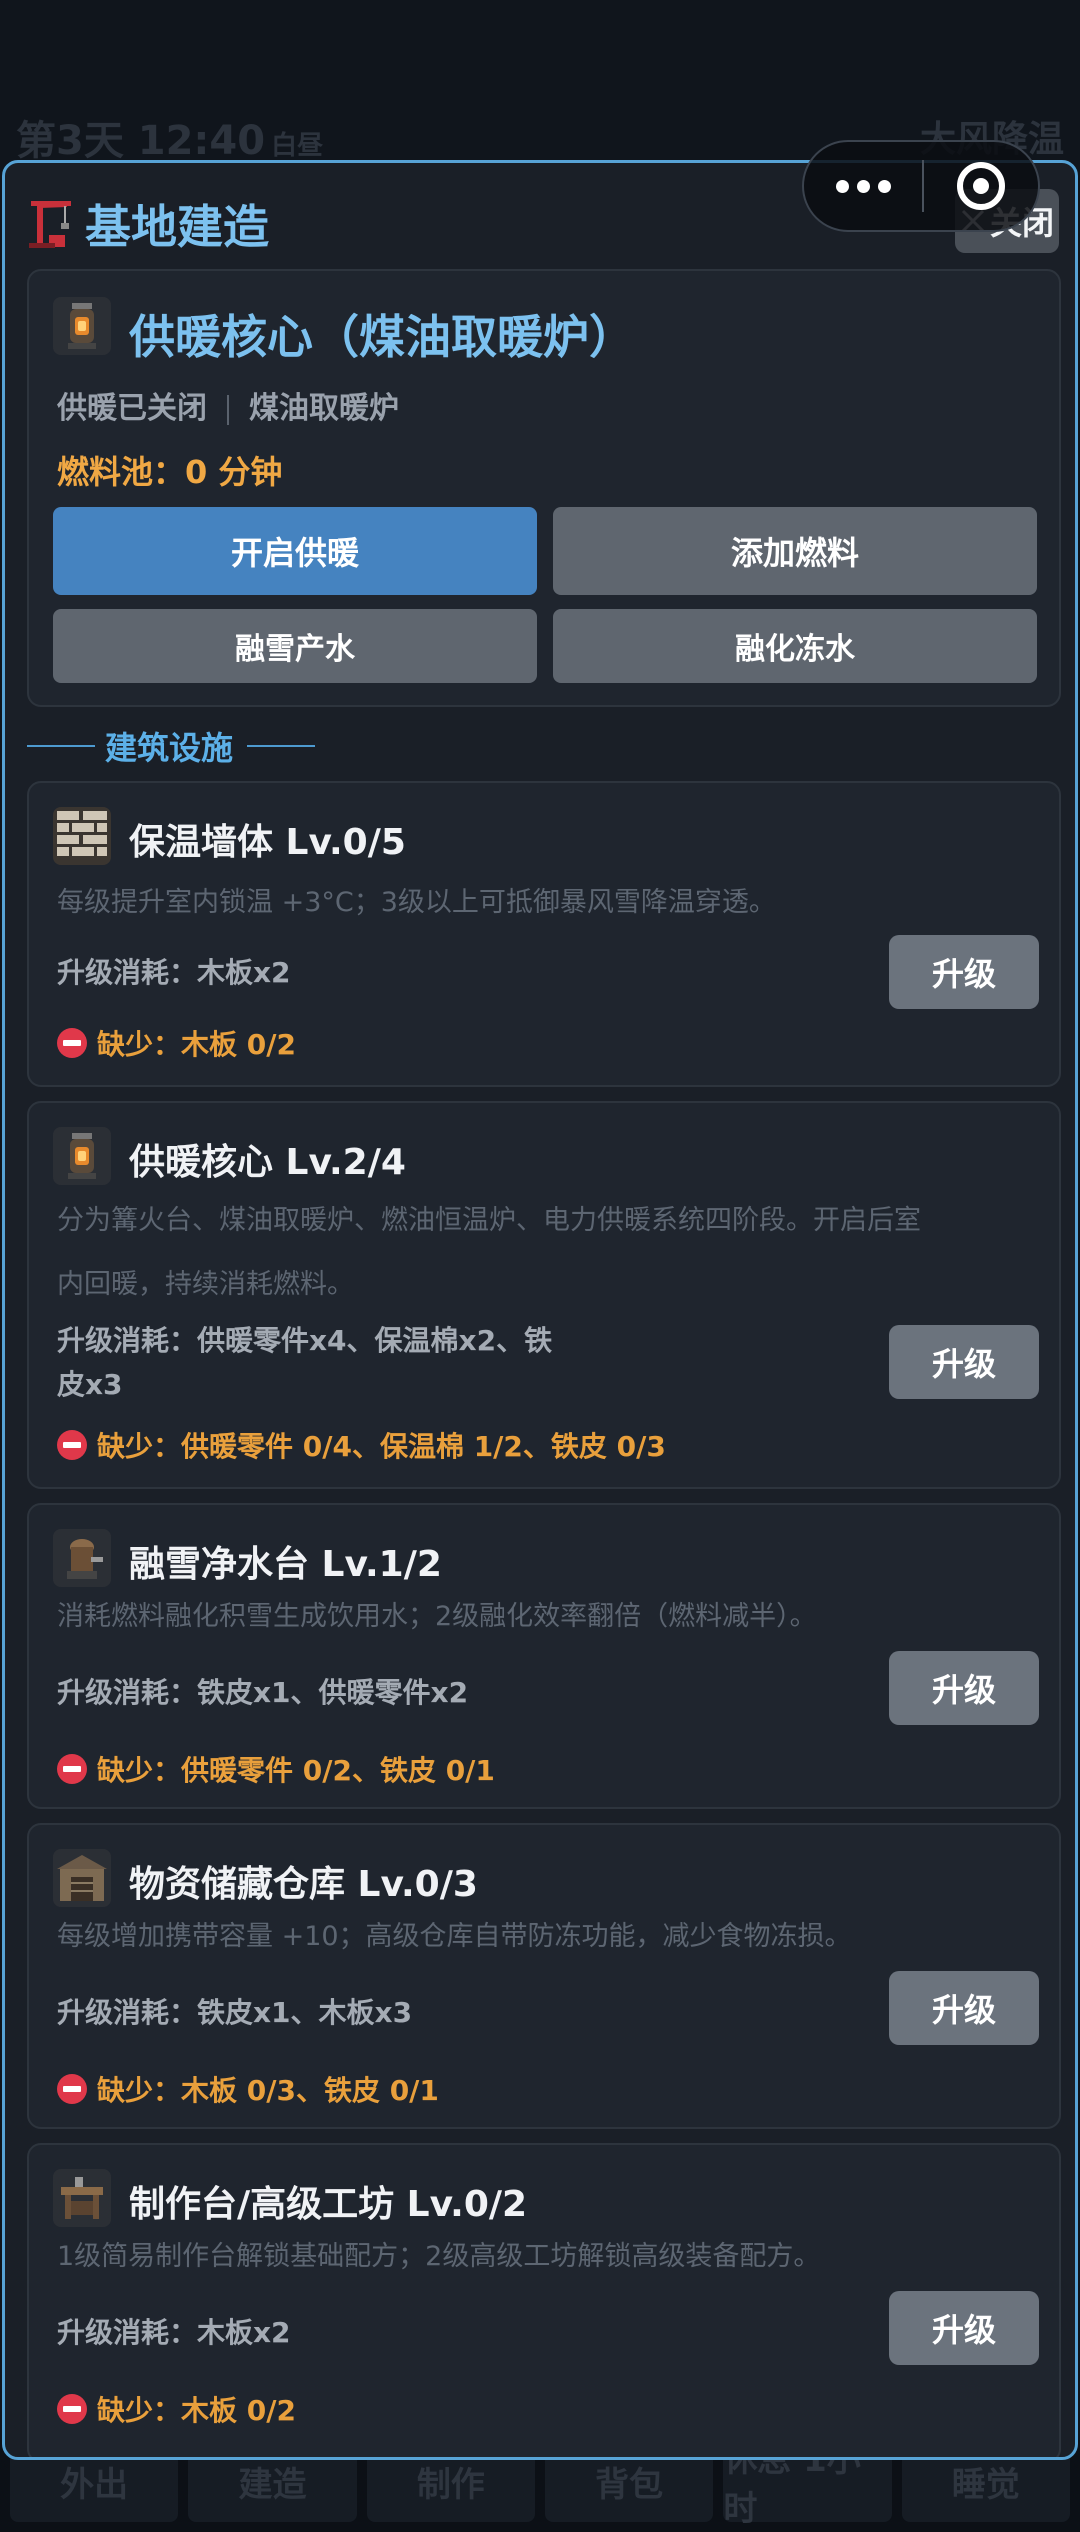 The width and height of the screenshot is (1080, 2532). Describe the element at coordinates (295, 646) in the screenshot. I see `melt-snow-water-button: 融雪产水` at that location.